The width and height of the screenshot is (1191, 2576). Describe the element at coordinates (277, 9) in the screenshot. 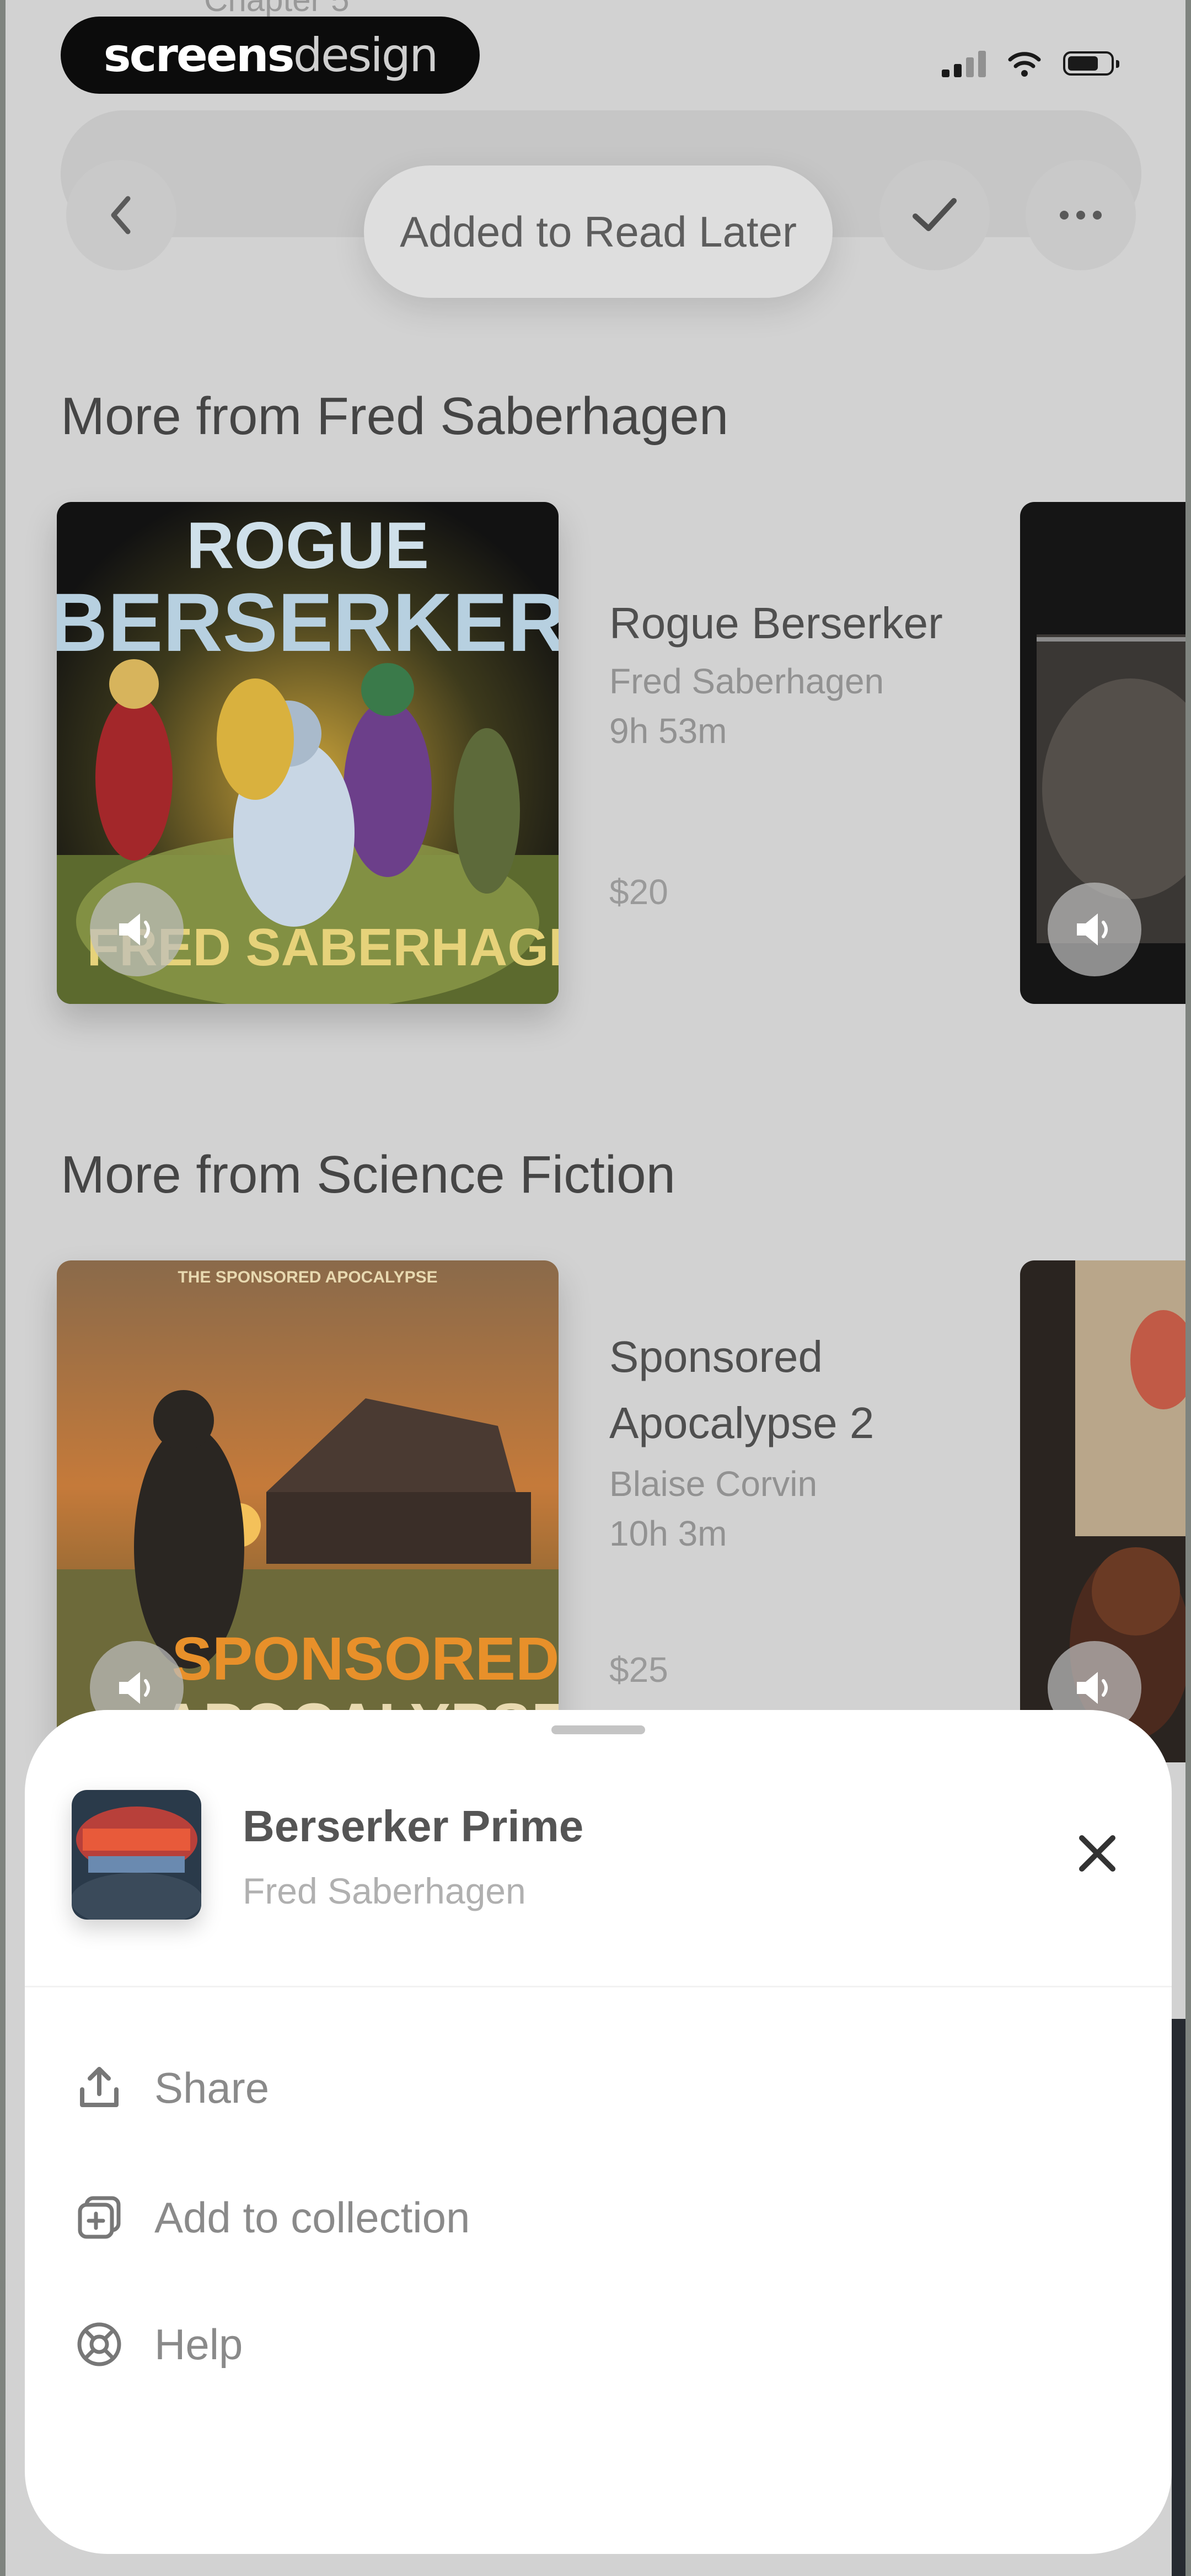

I see `top-ghost-text: Chapter 5` at that location.